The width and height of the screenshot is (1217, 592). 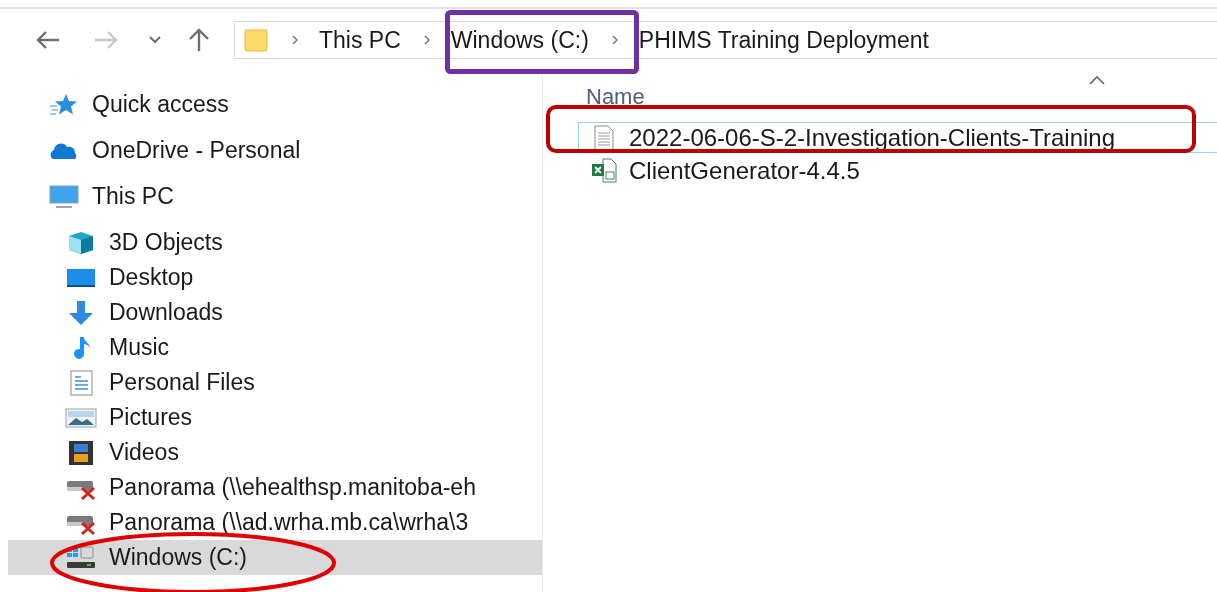 I want to click on sidebar-item: Personal Files, so click(x=275, y=382).